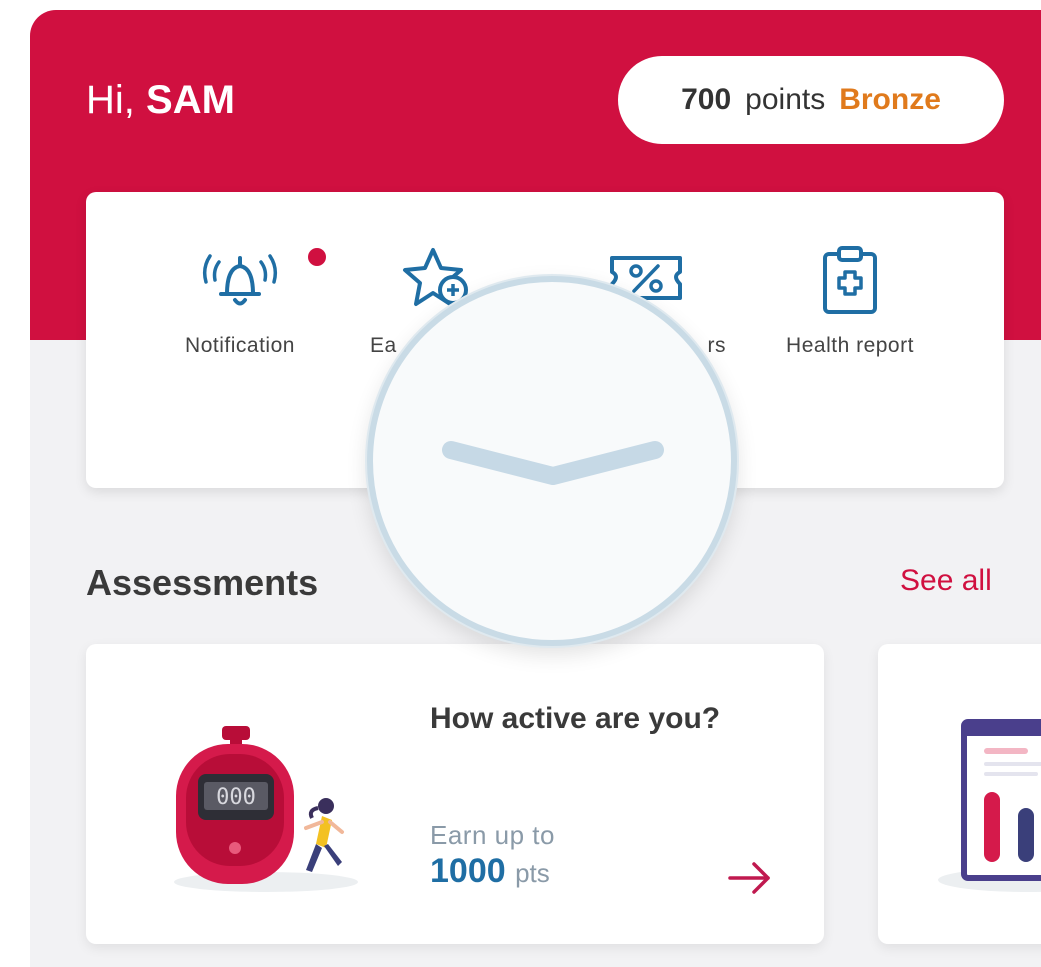 This screenshot has width=1041, height=967. Describe the element at coordinates (785, 99) in the screenshot. I see `points-label: points` at that location.